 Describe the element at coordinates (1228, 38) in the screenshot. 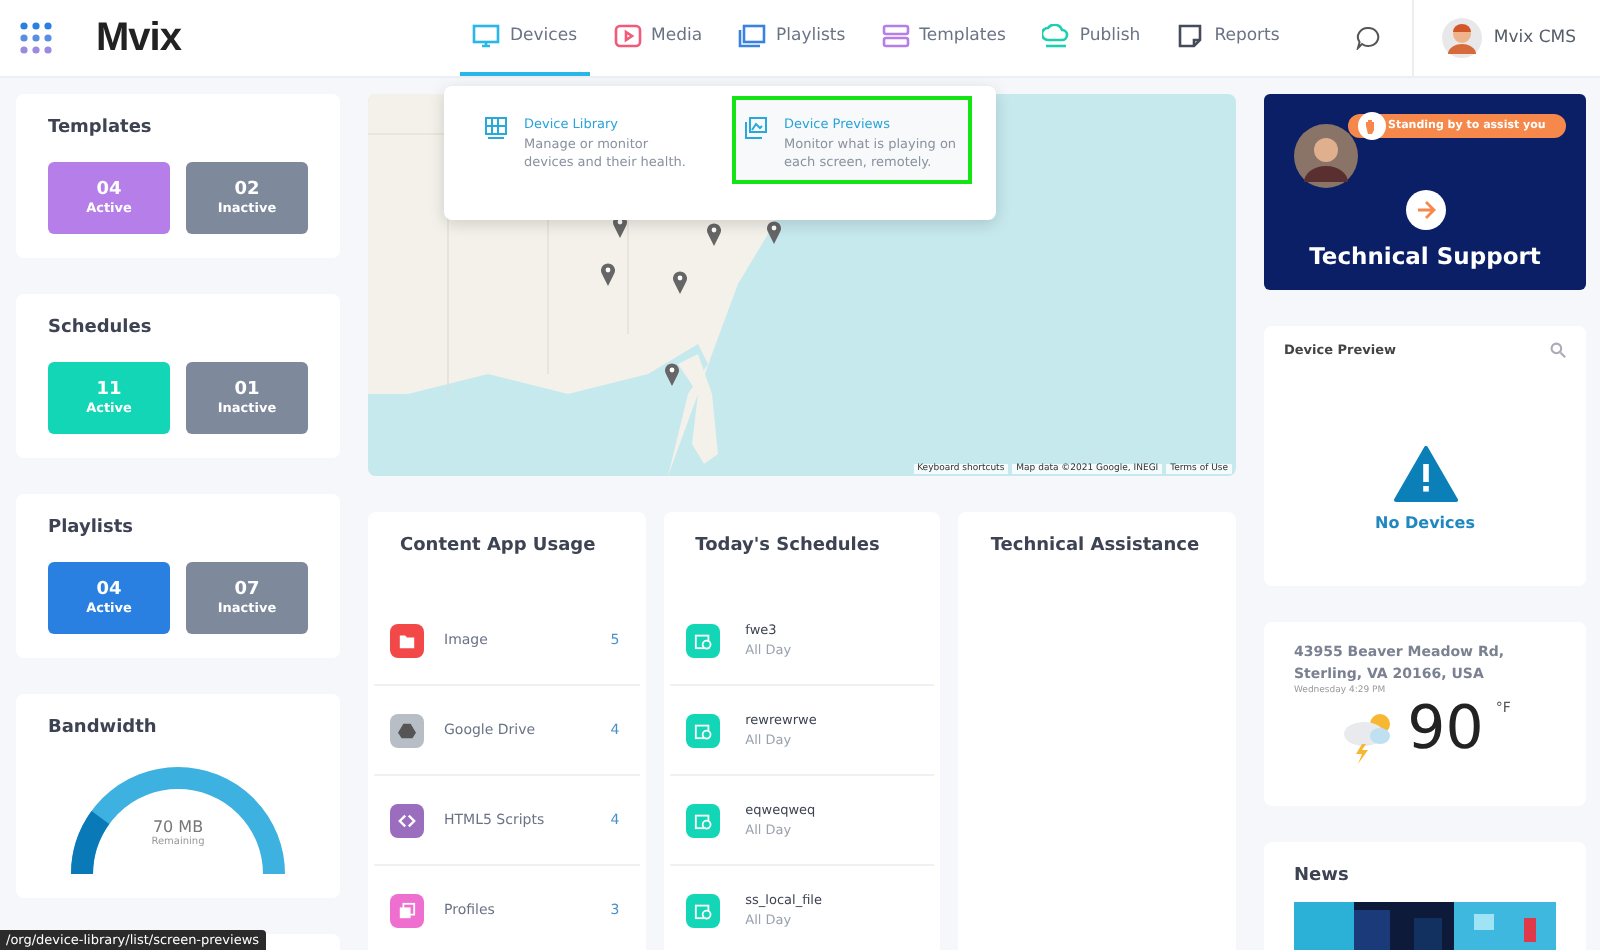

I see `nav-tab: Reports` at that location.